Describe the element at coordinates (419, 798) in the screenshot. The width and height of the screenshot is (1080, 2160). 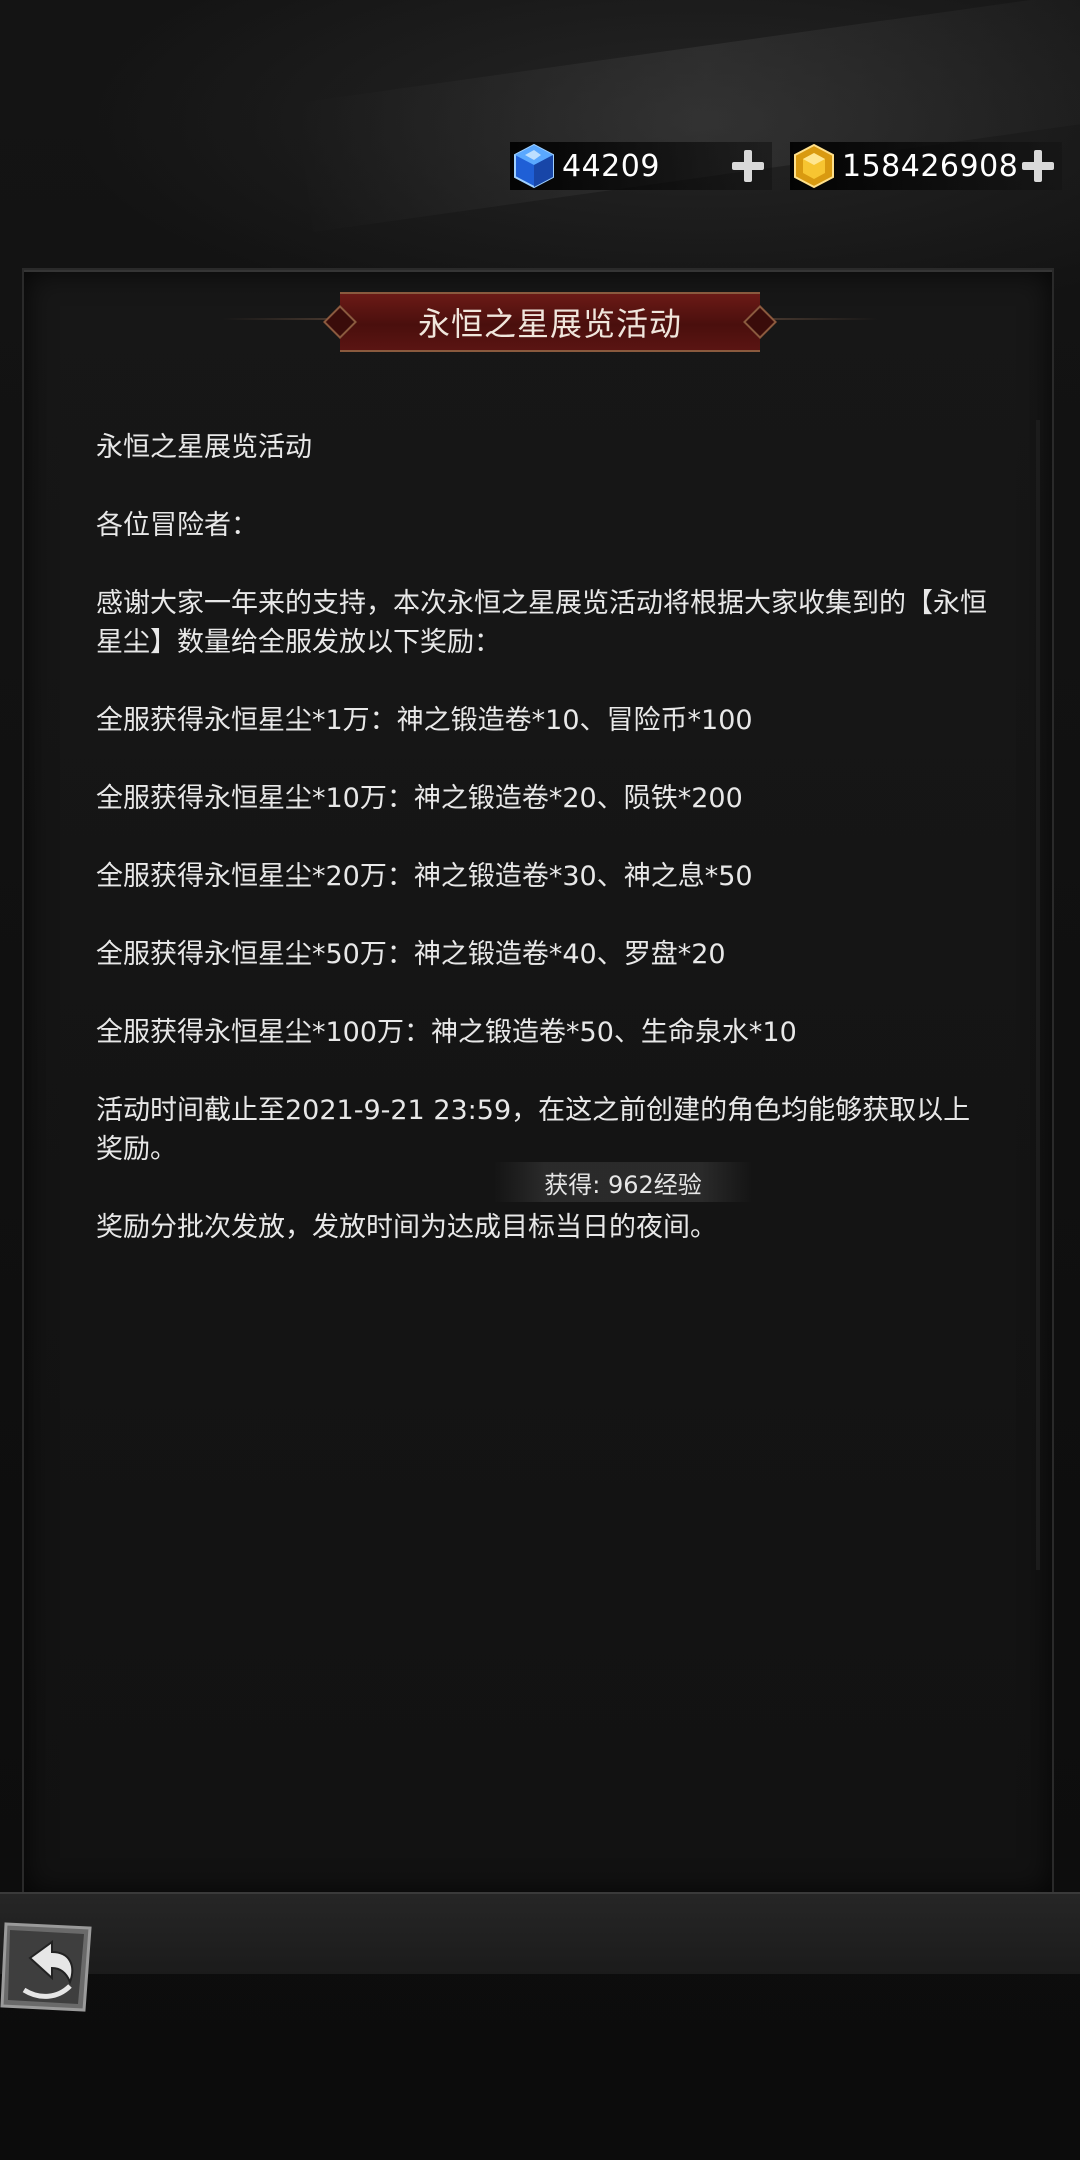
I see `reward-line: 全服获得永恒星尘*10万：神之锻造卷*20、陨铁*200` at that location.